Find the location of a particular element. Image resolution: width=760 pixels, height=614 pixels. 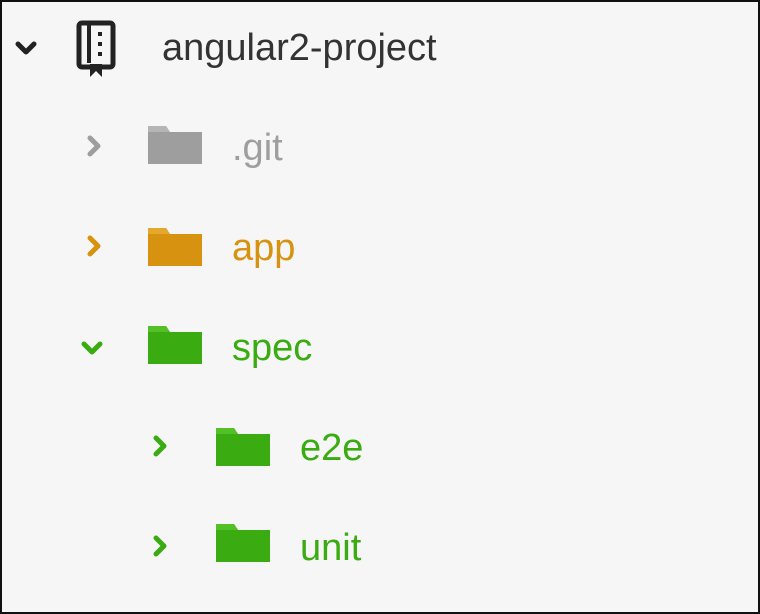

tree-root-row: angular2-project is located at coordinates (380, 48).